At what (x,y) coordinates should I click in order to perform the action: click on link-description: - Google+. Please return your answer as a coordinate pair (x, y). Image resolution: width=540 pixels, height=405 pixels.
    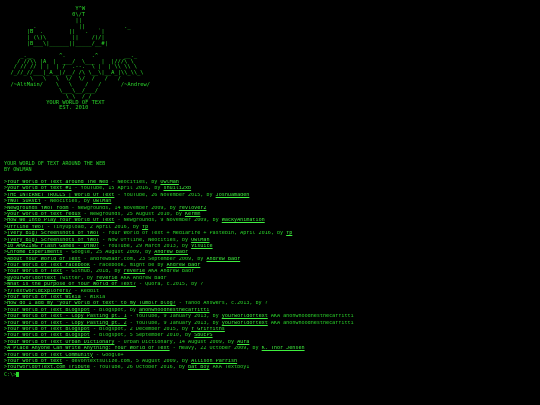
    Looking at the image, I should click on (108, 355).